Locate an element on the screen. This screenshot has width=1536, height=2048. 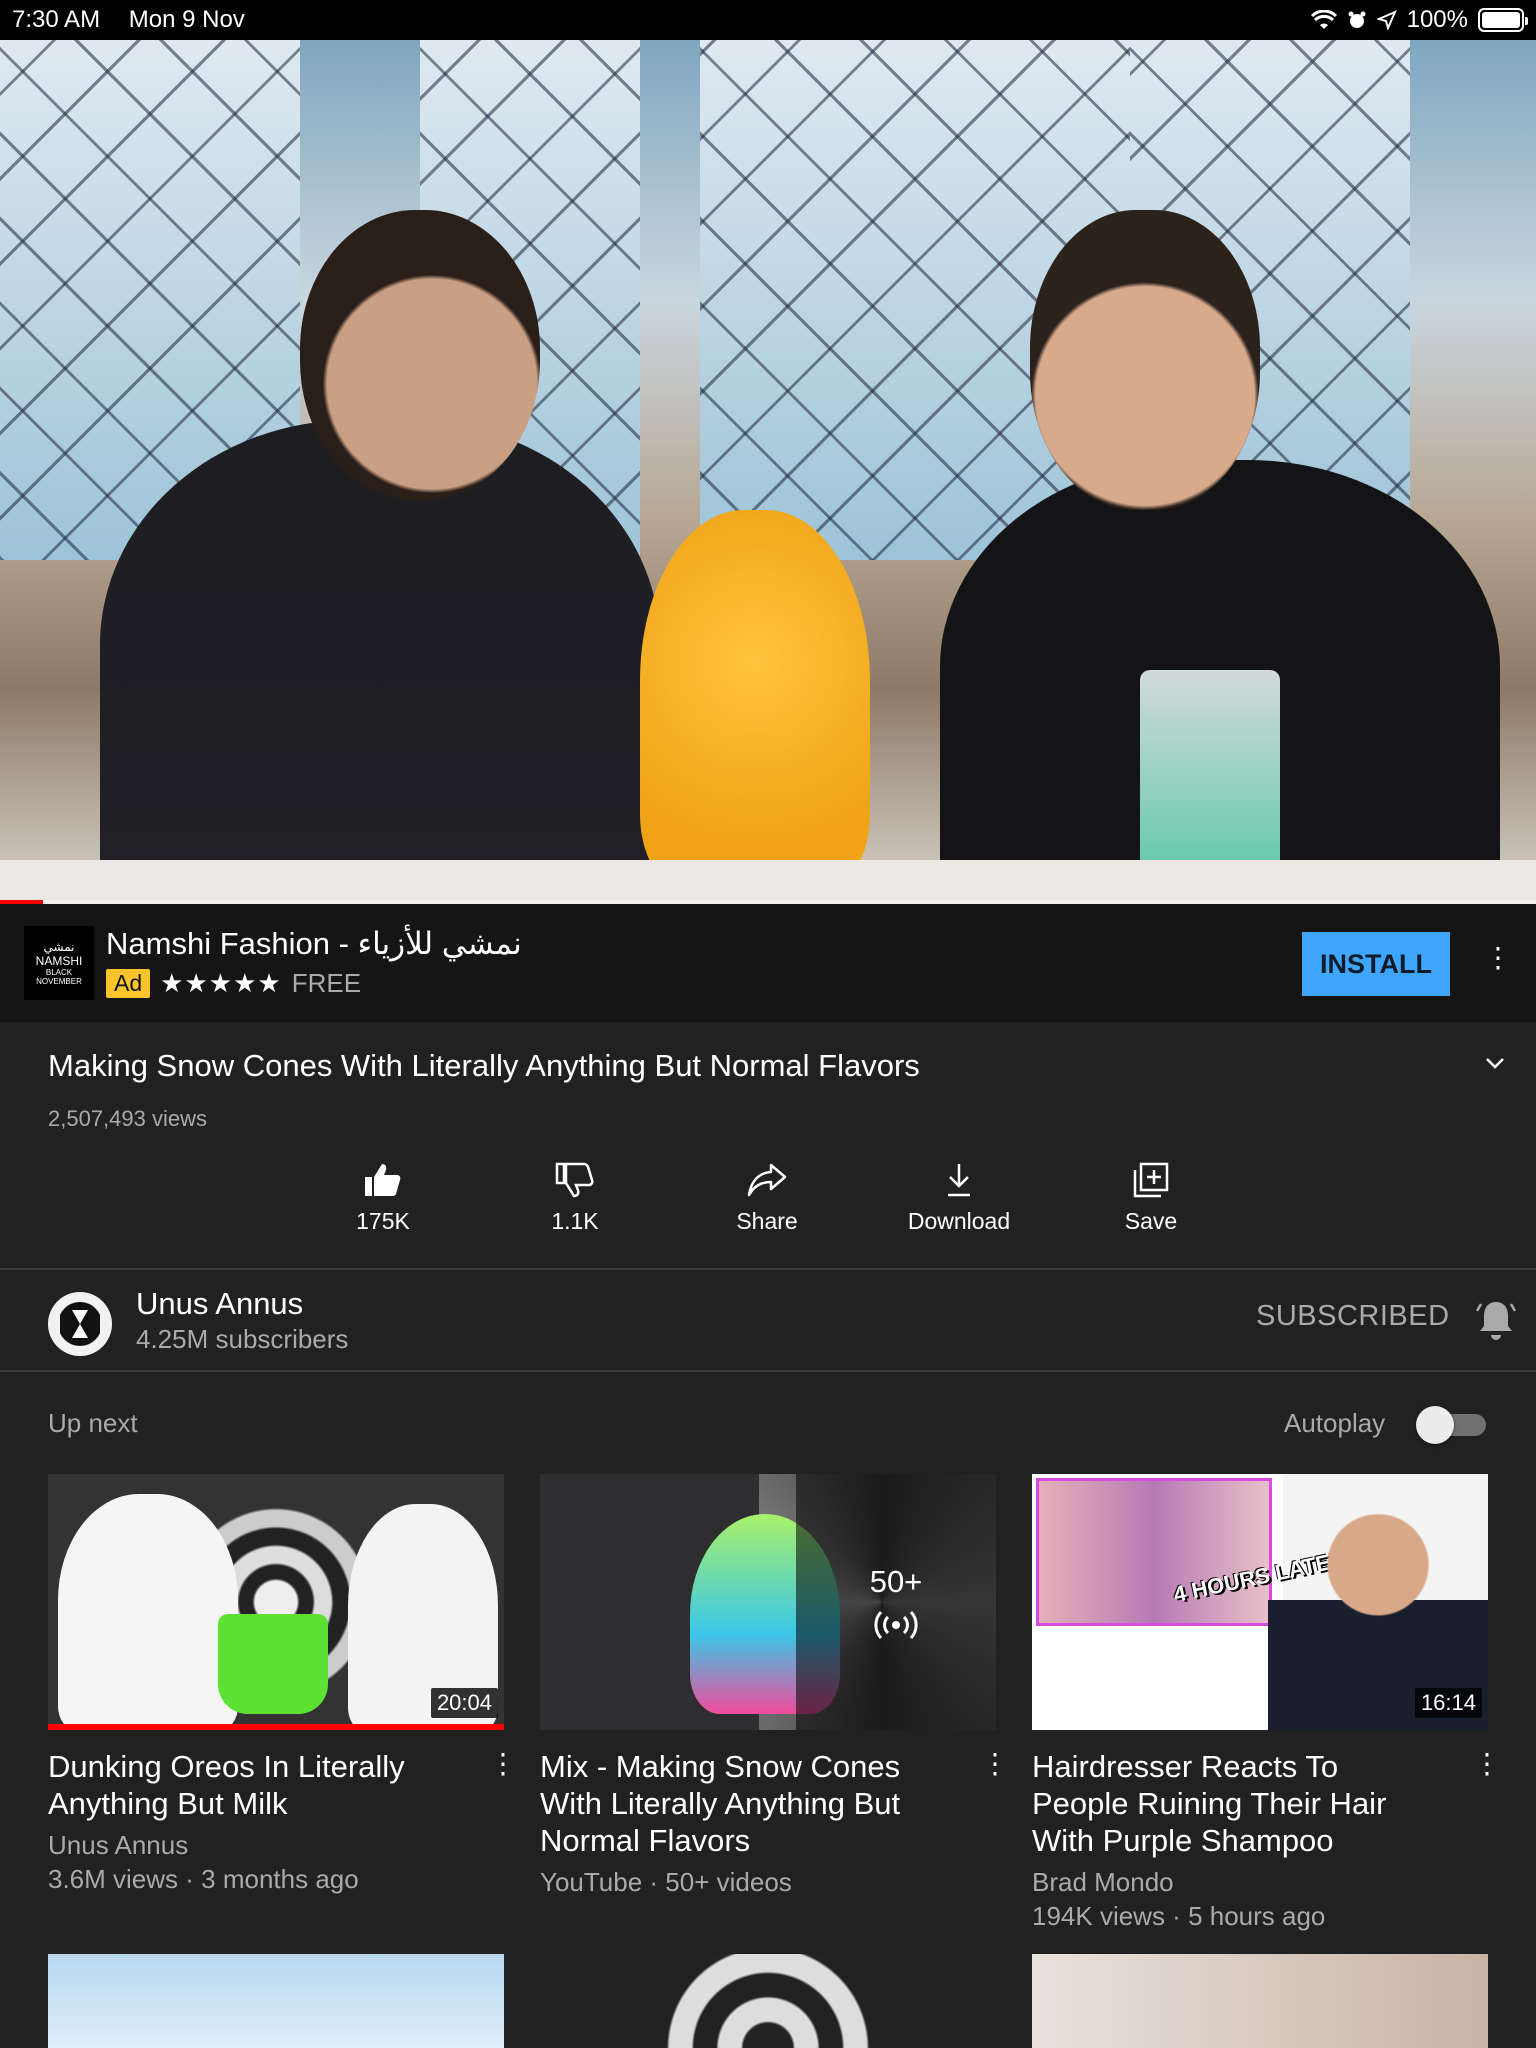
channel-name: Unus Annus is located at coordinates (219, 1304).